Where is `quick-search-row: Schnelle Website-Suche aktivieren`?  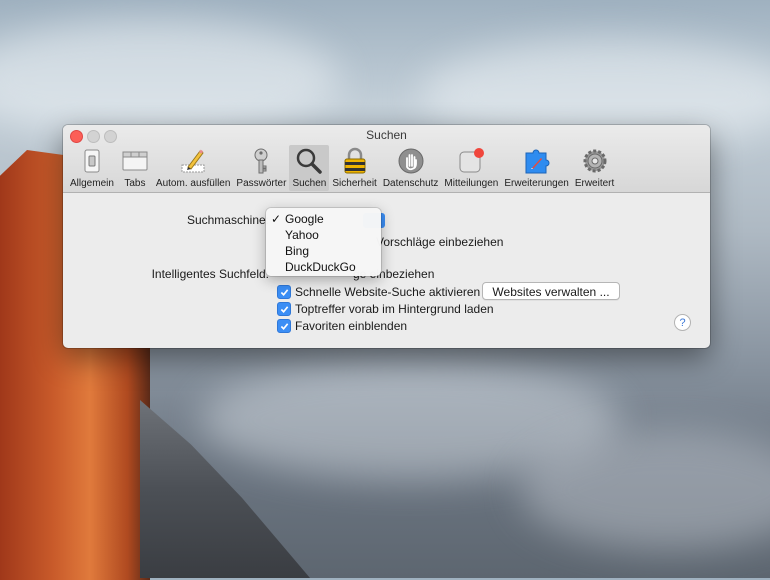
quick-search-row: Schnelle Website-Suche aktivieren is located at coordinates (378, 292).